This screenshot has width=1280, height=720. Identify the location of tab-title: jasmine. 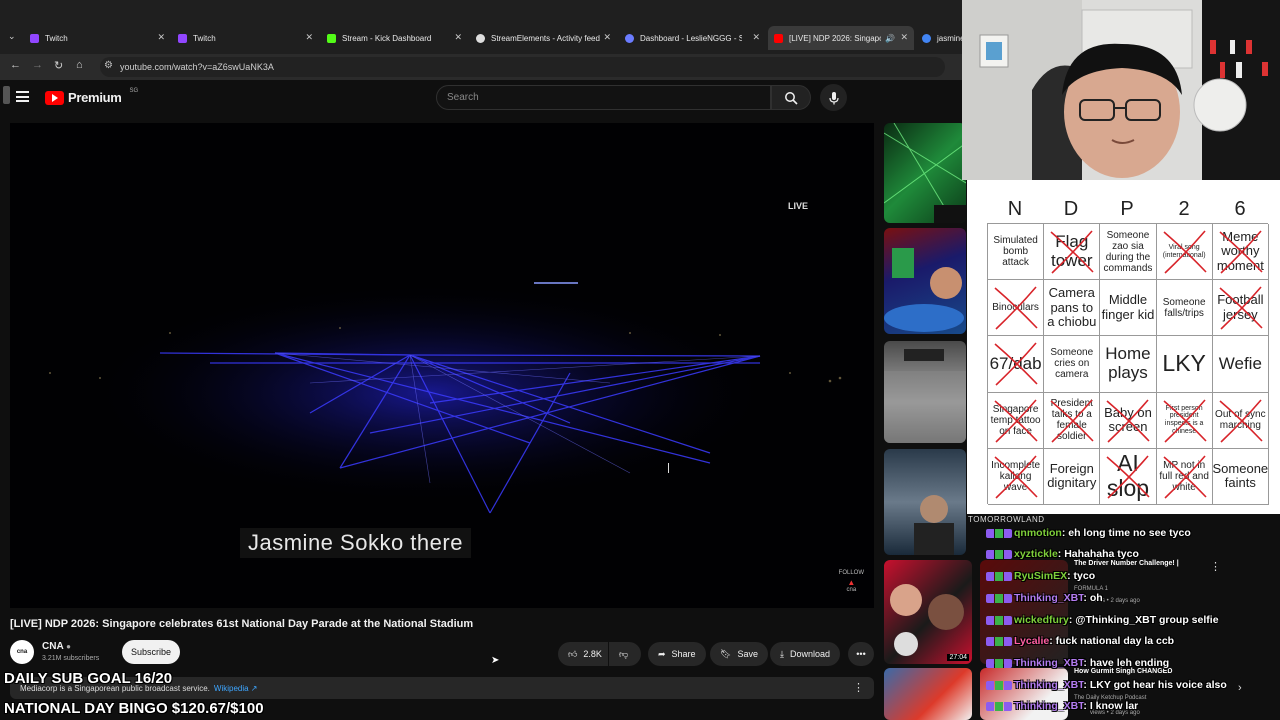
(949, 38).